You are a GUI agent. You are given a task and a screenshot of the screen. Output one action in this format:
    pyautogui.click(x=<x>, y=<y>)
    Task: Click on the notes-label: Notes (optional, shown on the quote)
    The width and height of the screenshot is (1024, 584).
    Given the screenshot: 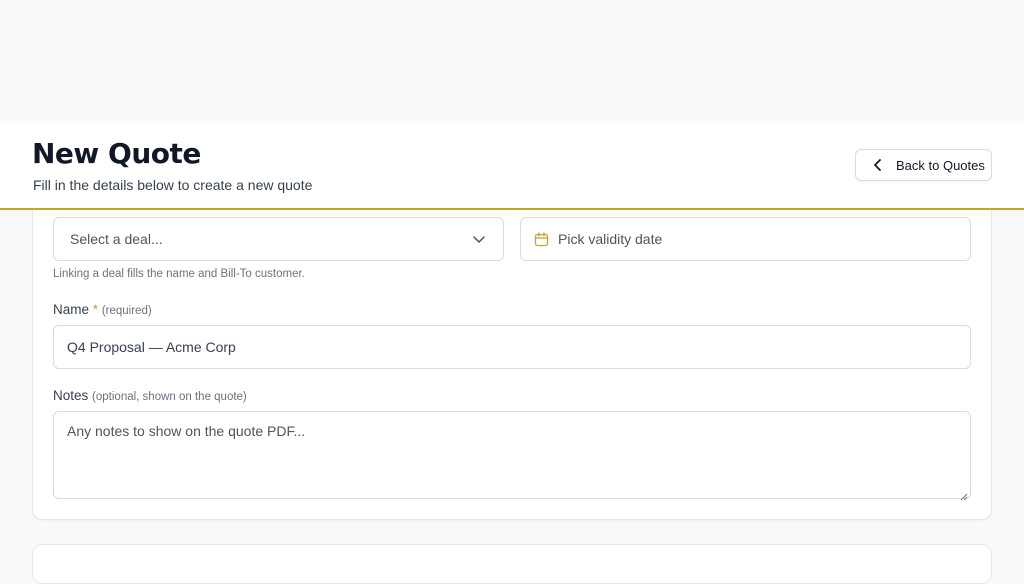 What is the action you would take?
    pyautogui.click(x=150, y=395)
    